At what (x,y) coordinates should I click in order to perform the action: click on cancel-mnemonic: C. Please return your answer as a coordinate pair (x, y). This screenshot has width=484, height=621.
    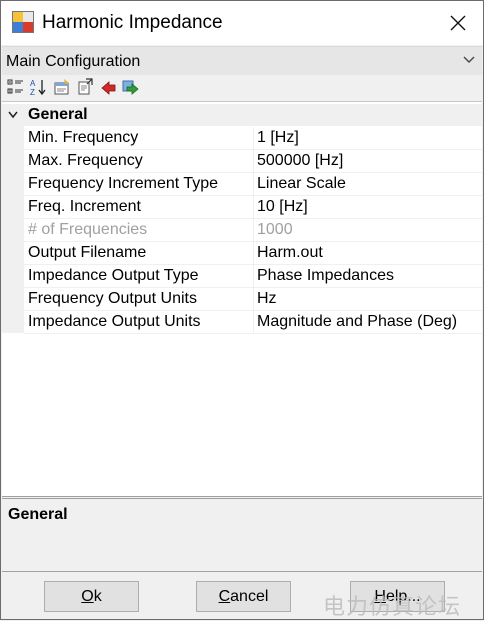
    Looking at the image, I should click on (224, 596).